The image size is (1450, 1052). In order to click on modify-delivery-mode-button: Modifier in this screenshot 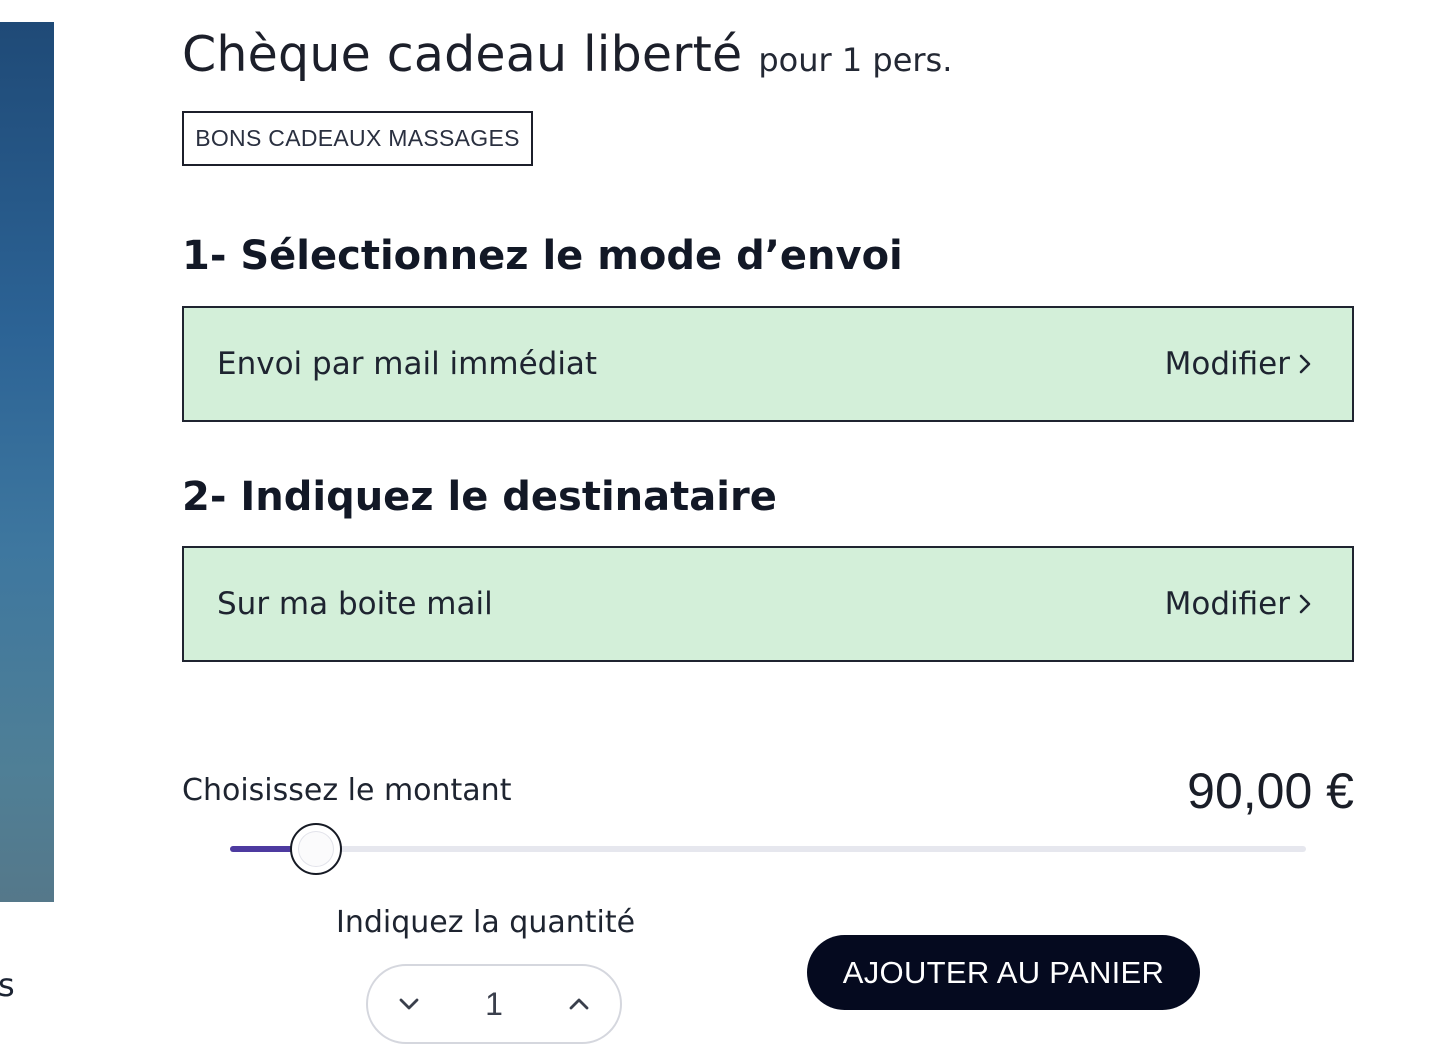, I will do `click(1238, 364)`.